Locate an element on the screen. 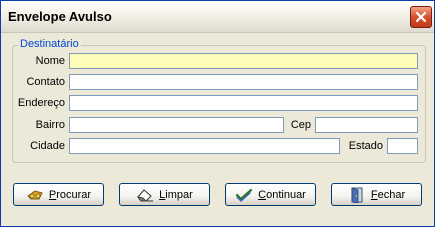 This screenshot has width=435, height=240. fechar-button: Fechar is located at coordinates (376, 194).